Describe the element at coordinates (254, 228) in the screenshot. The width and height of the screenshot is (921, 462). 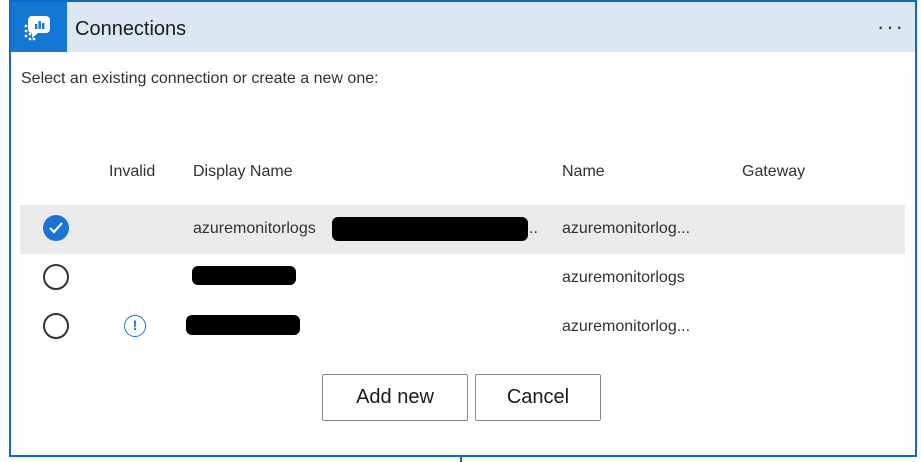
I see `connection-display-name: azuremonitorlogs` at that location.